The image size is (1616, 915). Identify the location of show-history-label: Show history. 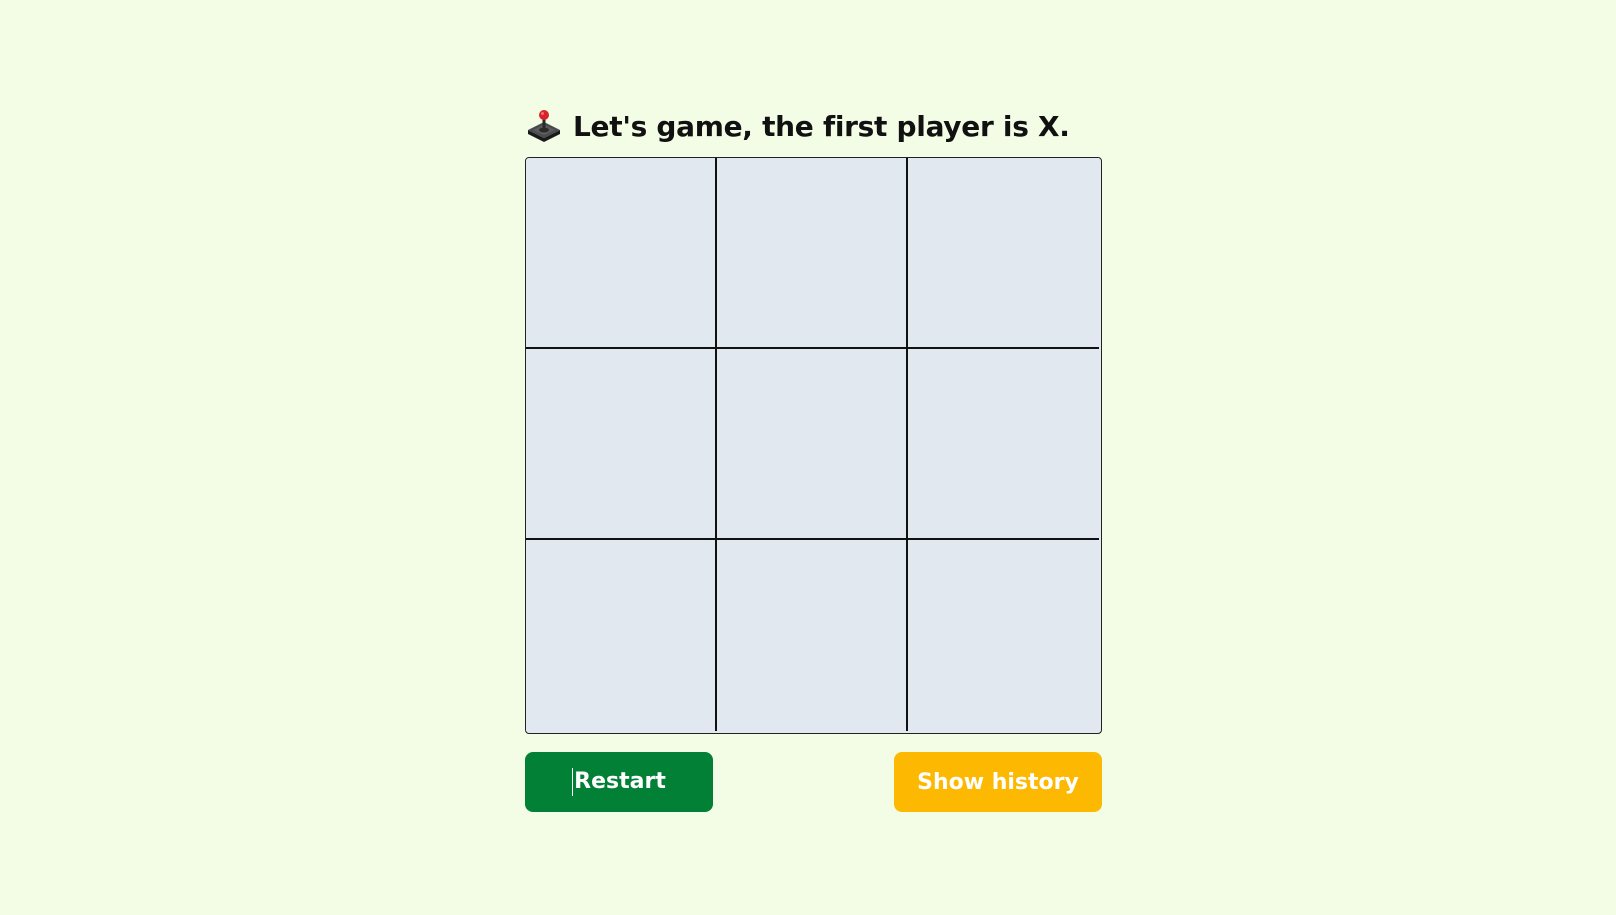
(998, 782).